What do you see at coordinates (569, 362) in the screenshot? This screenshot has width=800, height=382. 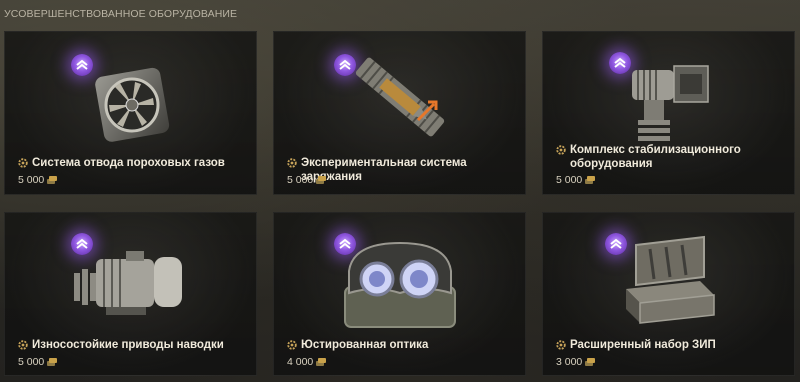 I see `equipment-price: 3 000` at bounding box center [569, 362].